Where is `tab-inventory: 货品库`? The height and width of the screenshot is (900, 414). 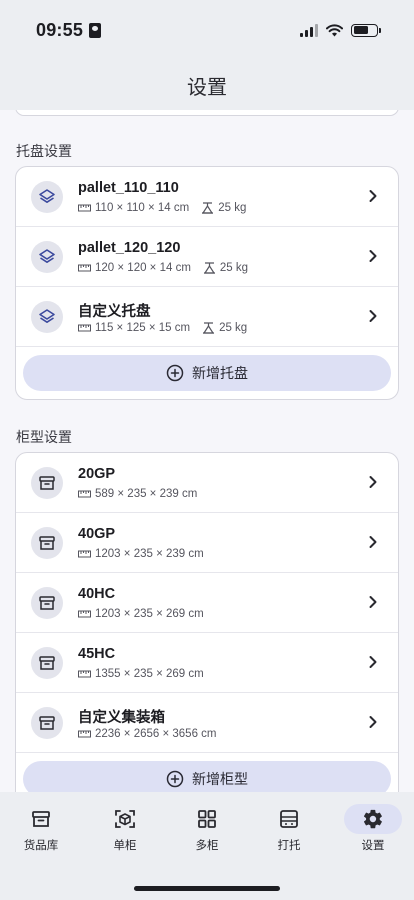 tab-inventory: 货品库 is located at coordinates (41, 829).